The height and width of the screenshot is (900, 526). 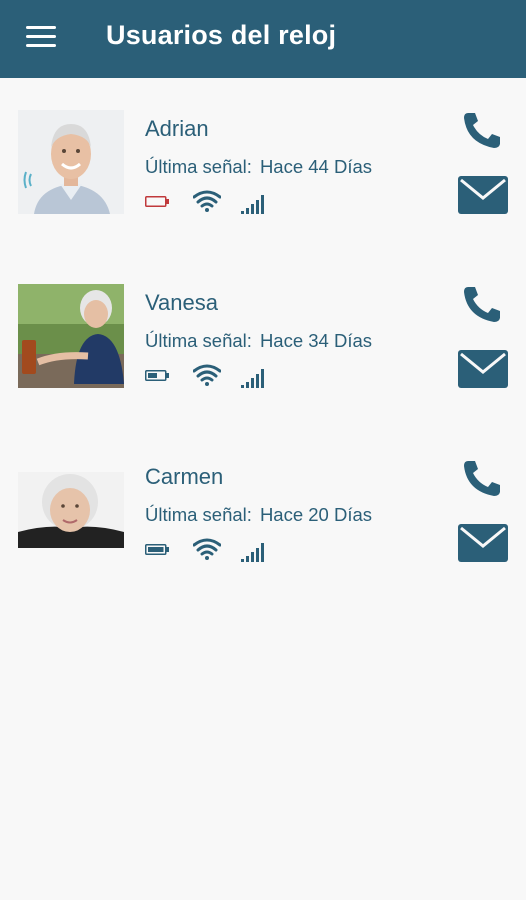 What do you see at coordinates (258, 515) in the screenshot?
I see `last-signal: Última señal: Hace 20 Días` at bounding box center [258, 515].